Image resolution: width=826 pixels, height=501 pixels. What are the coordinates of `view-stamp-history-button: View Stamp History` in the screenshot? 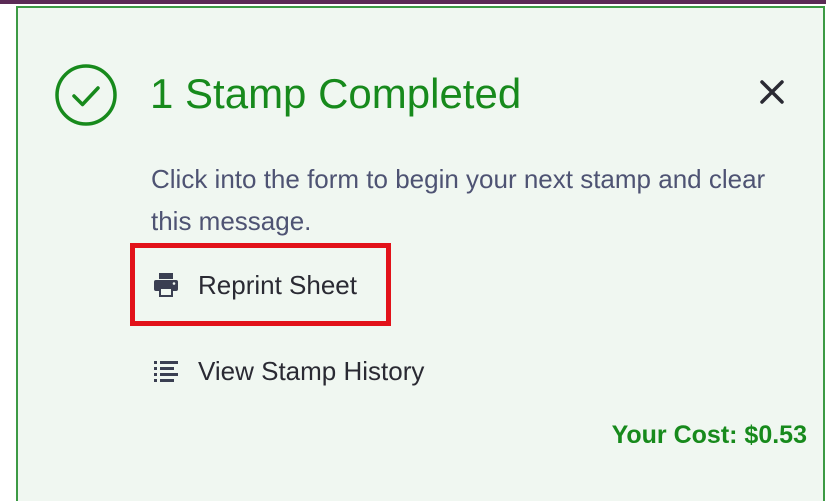 It's located at (287, 371).